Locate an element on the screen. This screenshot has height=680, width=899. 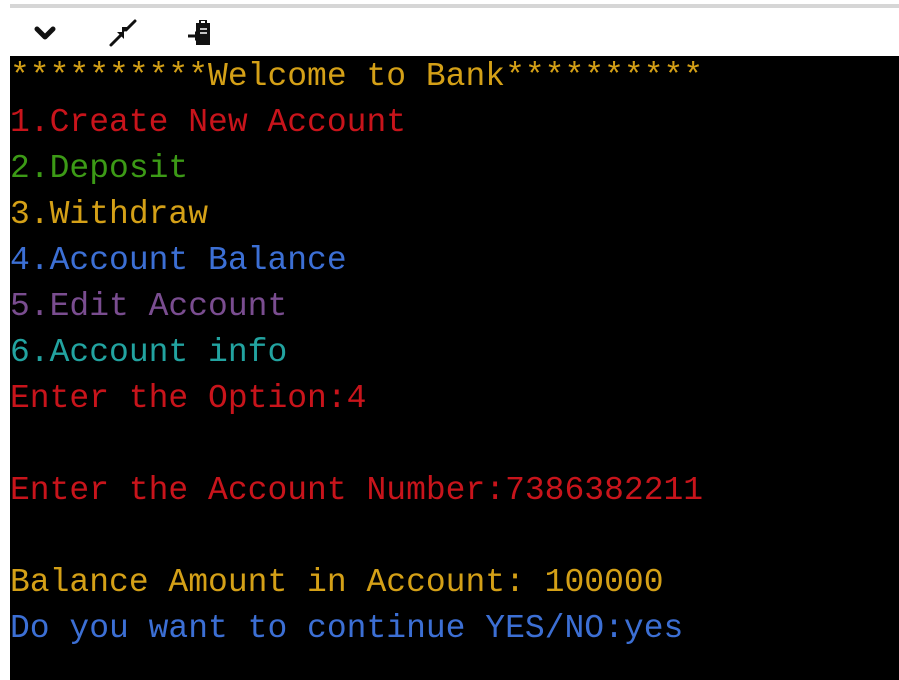
menu-option-edit-account: 5.Edit Account is located at coordinates (149, 306).